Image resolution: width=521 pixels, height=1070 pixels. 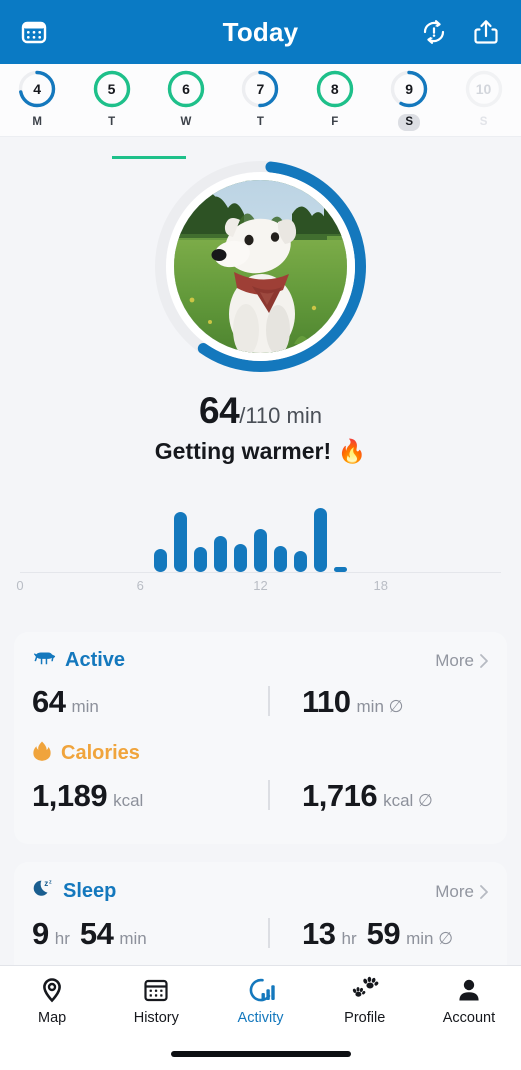 I want to click on calories-values: 1,189 kcal 1,716 kcal ∅, so click(x=260, y=796).